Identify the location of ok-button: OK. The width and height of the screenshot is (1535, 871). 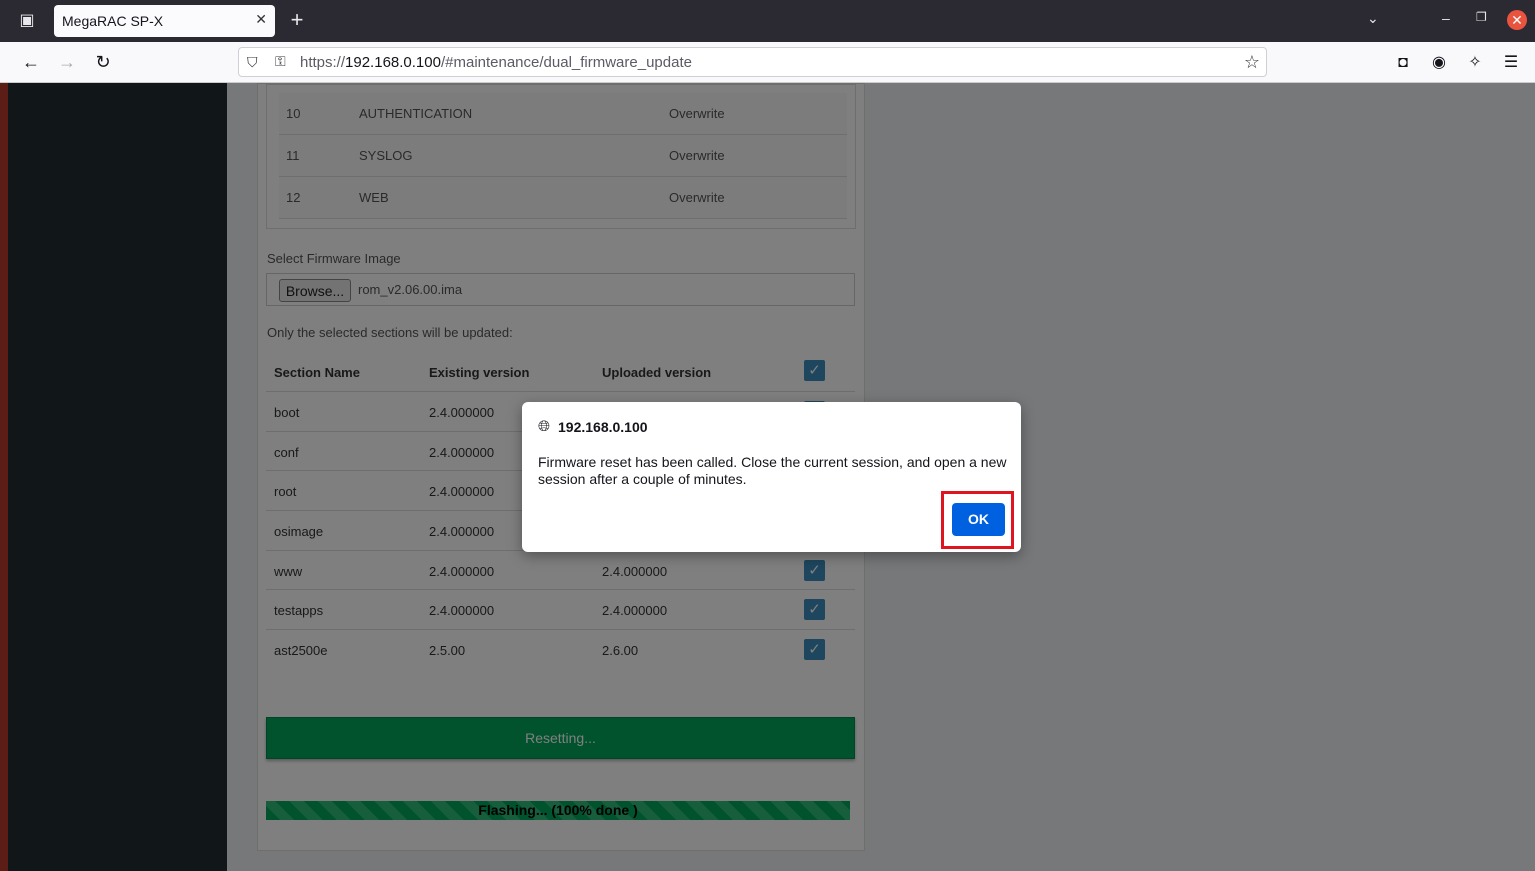
(978, 519).